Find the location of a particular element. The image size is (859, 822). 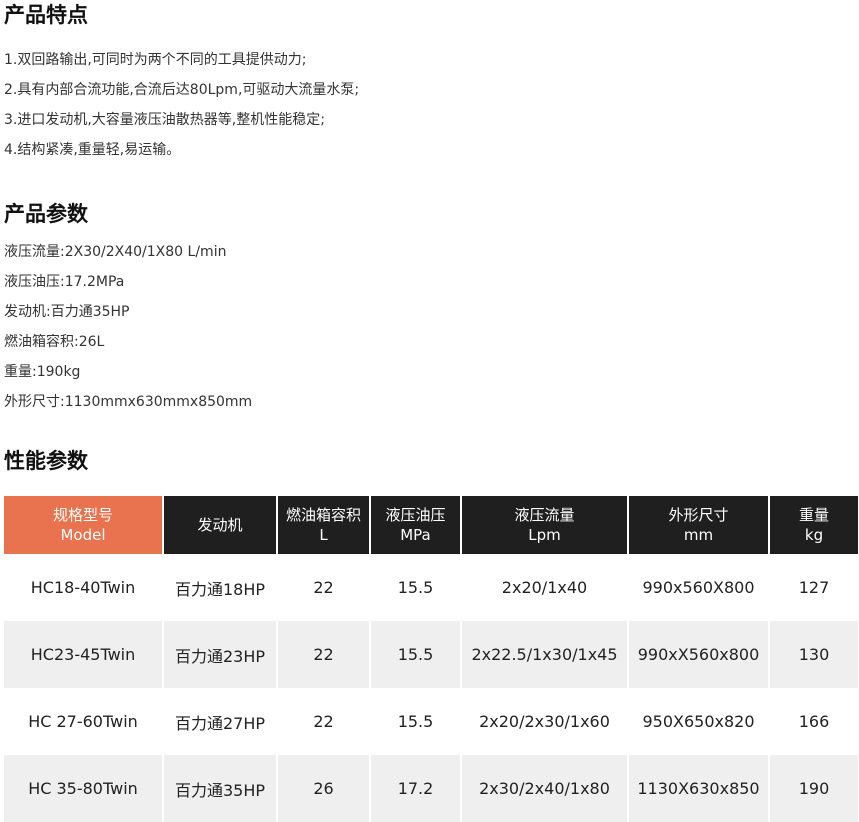

cell-weight: 130 is located at coordinates (813, 654).